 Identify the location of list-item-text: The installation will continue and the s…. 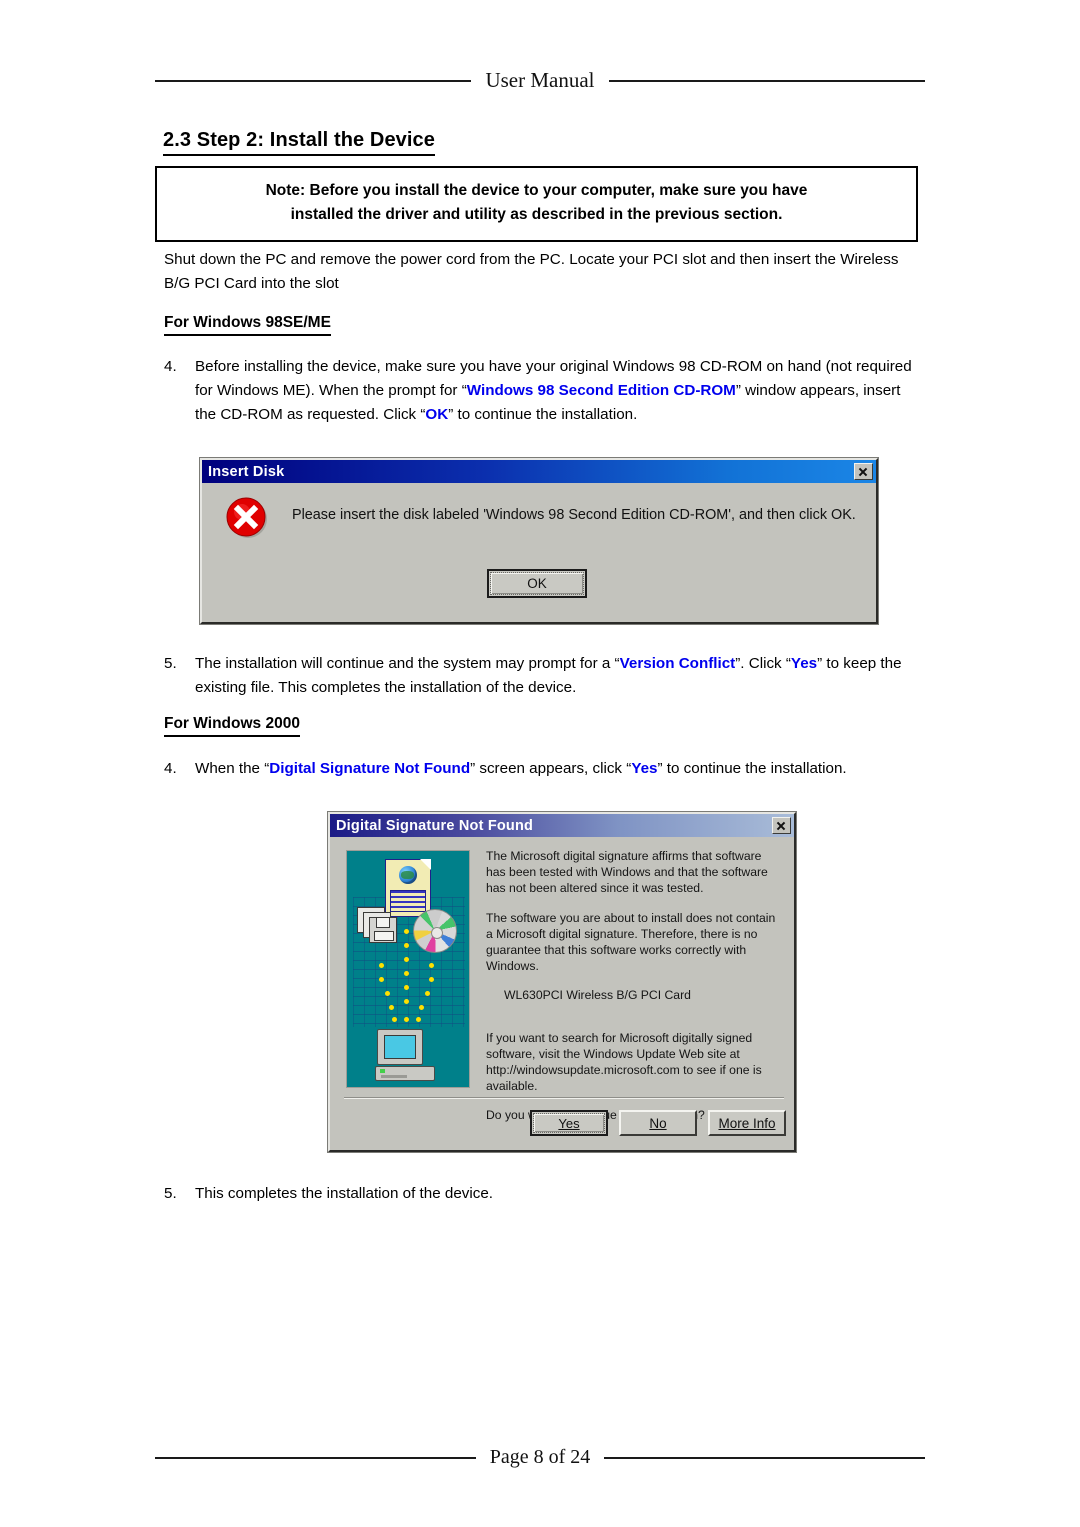
(557, 676).